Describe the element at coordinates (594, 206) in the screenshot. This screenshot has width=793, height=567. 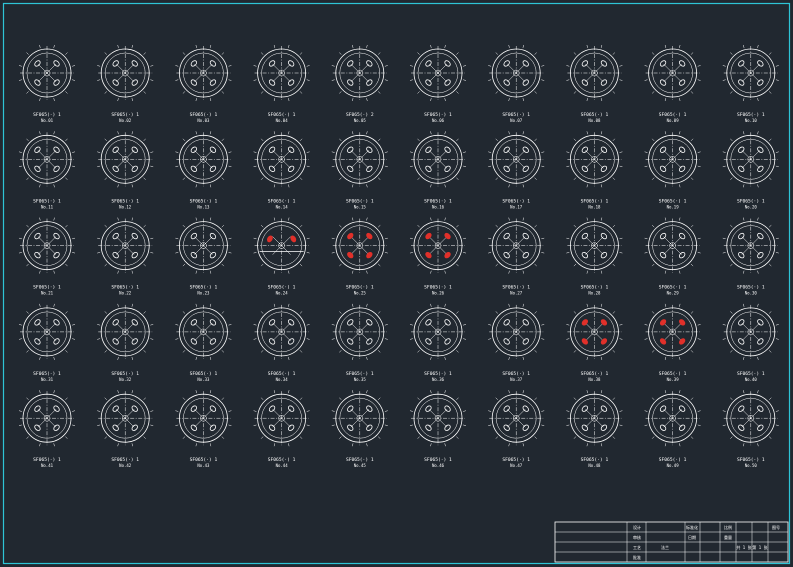
I see `flange-number-label: No.18` at that location.